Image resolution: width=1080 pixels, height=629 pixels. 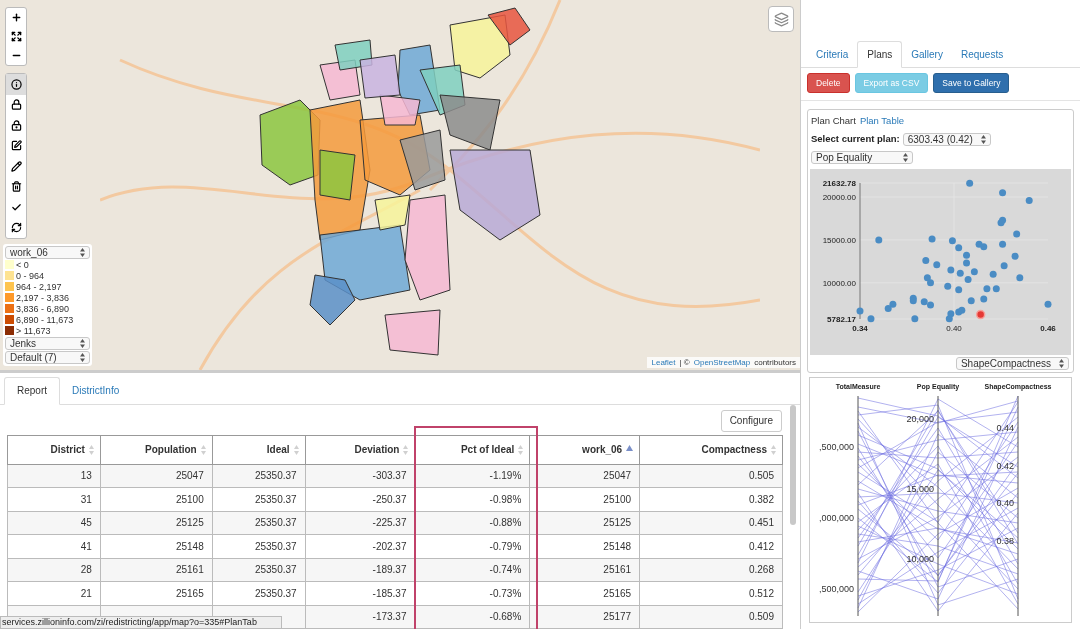 What do you see at coordinates (882, 121) in the screenshot?
I see `plan-tab: Plan Table` at bounding box center [882, 121].